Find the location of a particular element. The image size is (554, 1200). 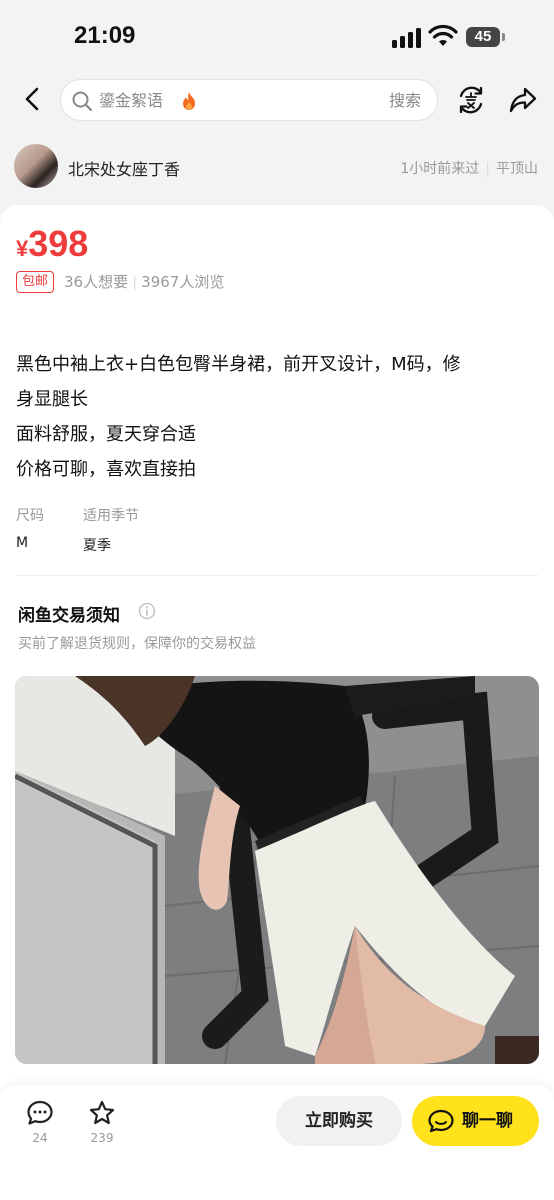

comment-count: 24 is located at coordinates (40, 1138).